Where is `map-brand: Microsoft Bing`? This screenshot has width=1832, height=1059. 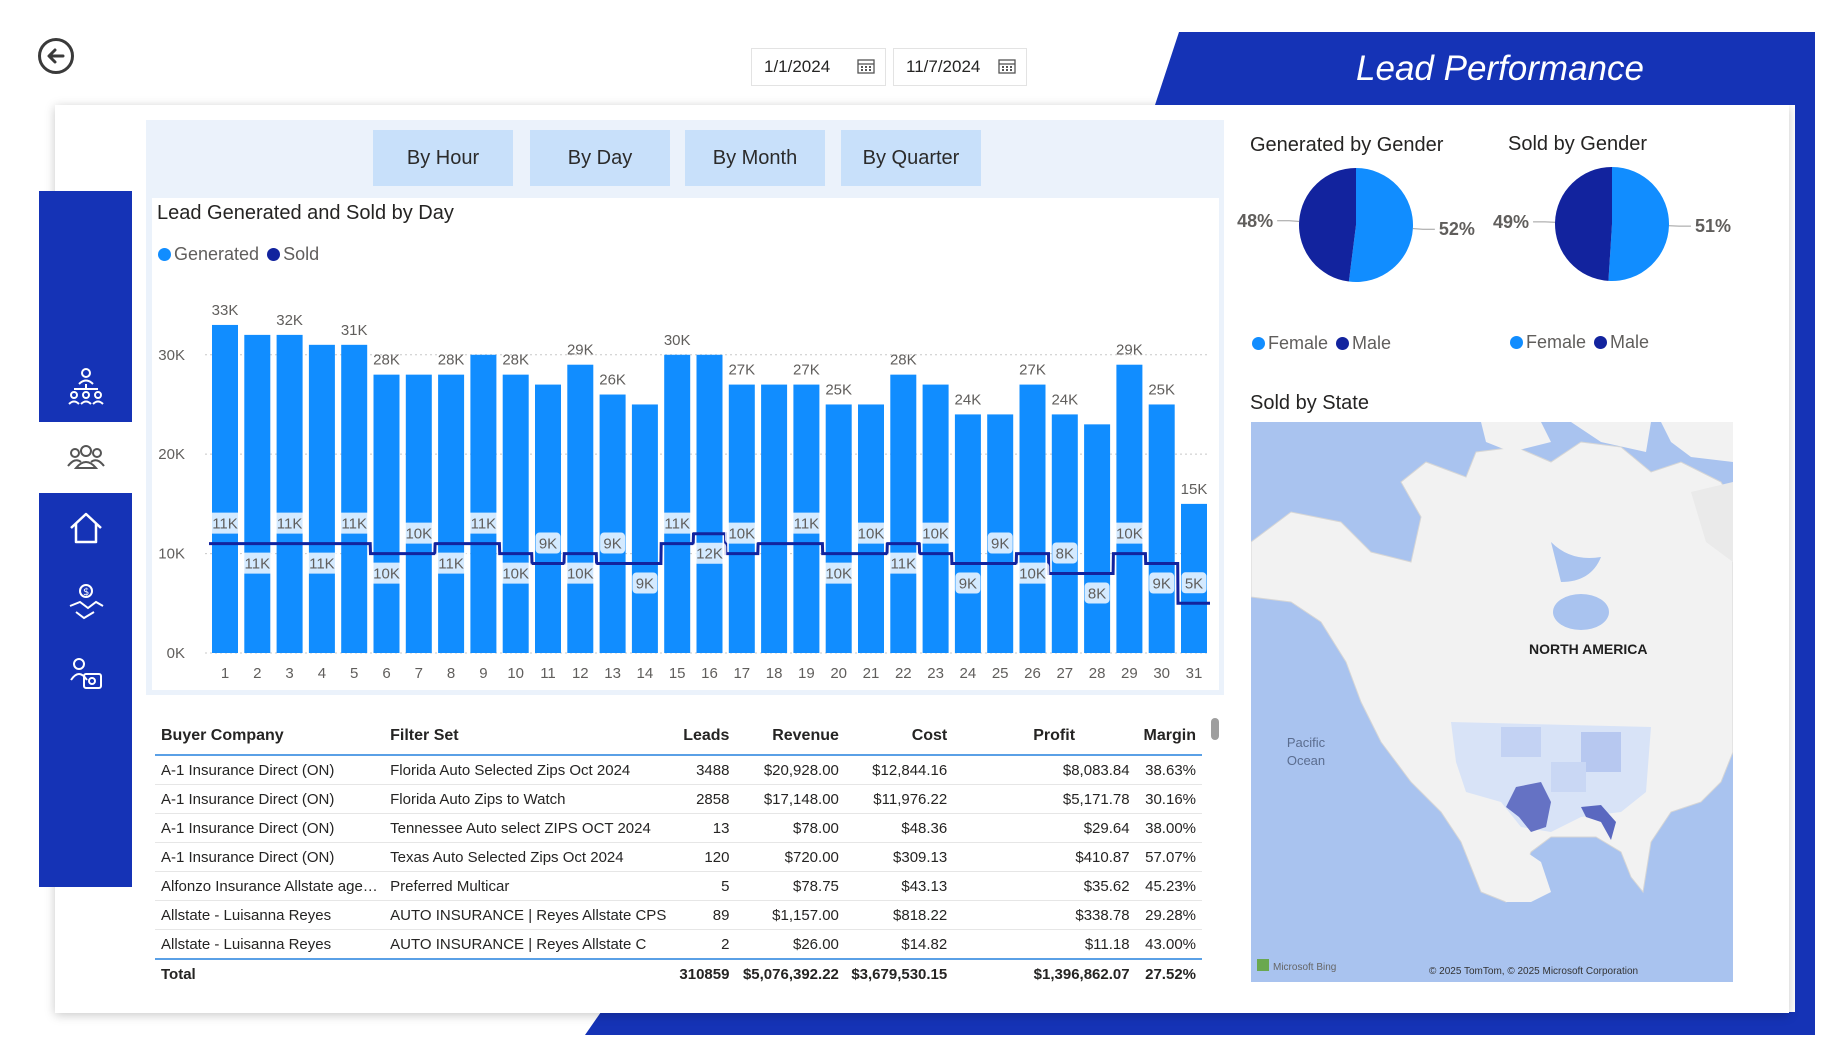 map-brand: Microsoft Bing is located at coordinates (1304, 967).